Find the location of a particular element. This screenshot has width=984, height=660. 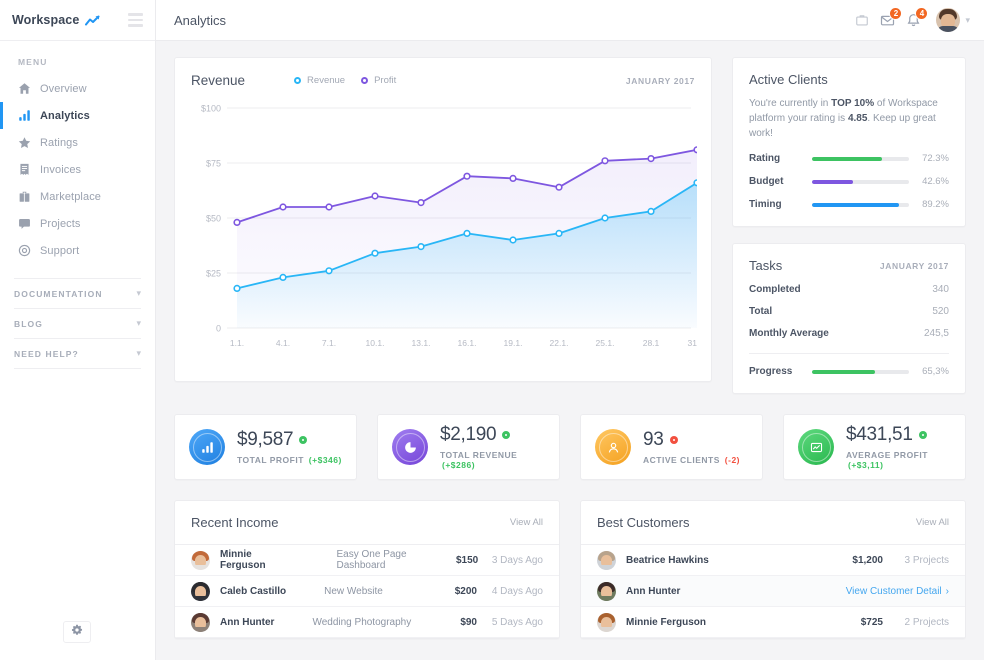

income-description: New Website is located at coordinates (353, 591).